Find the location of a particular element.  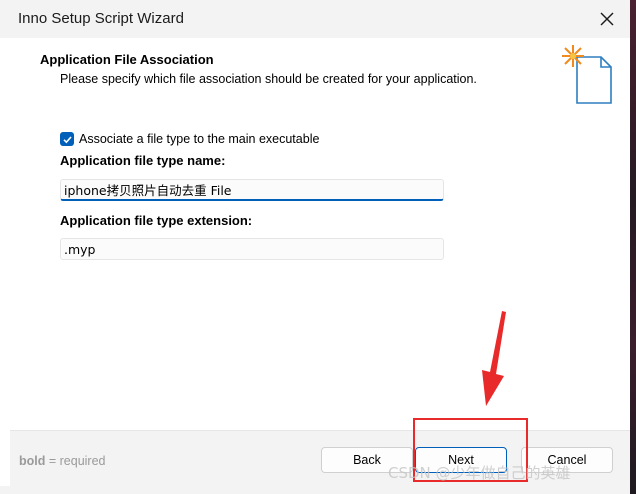

file-type-name-label: Application file type name: is located at coordinates (143, 160).